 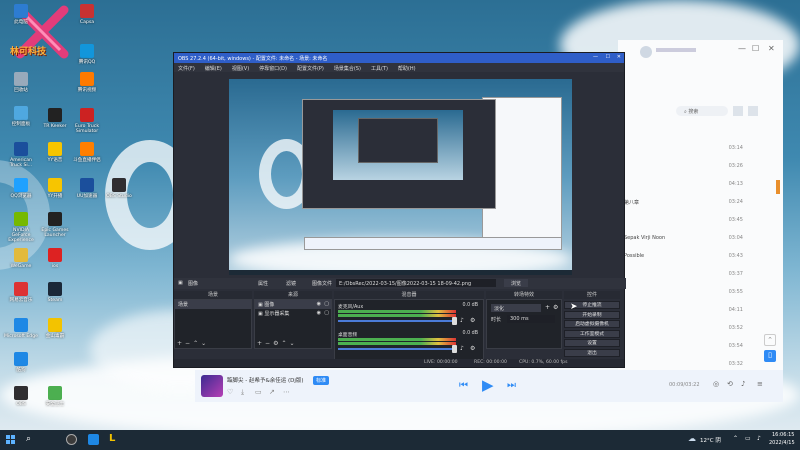 I want to click on desktop-shortcut: OBS Studio, so click(x=119, y=188).